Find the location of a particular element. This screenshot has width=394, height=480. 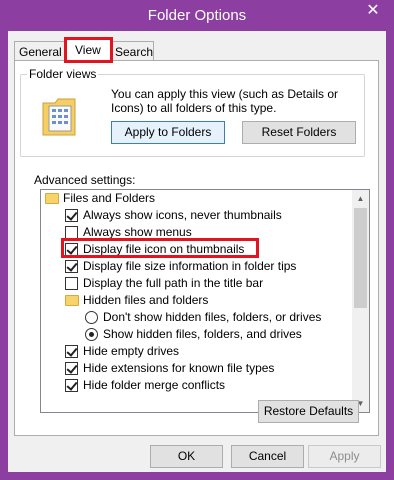

scroll-up-arrow-icon: ▲ is located at coordinates (360, 198).